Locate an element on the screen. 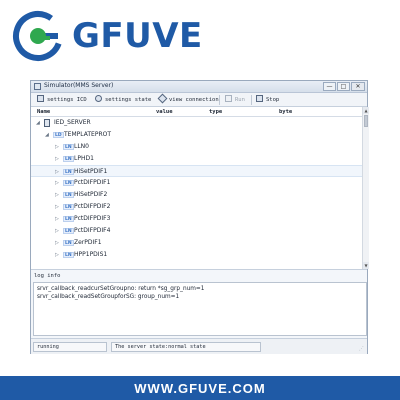  title-bar: Simulator(MMS Server) — □ ✕ is located at coordinates (199, 87).